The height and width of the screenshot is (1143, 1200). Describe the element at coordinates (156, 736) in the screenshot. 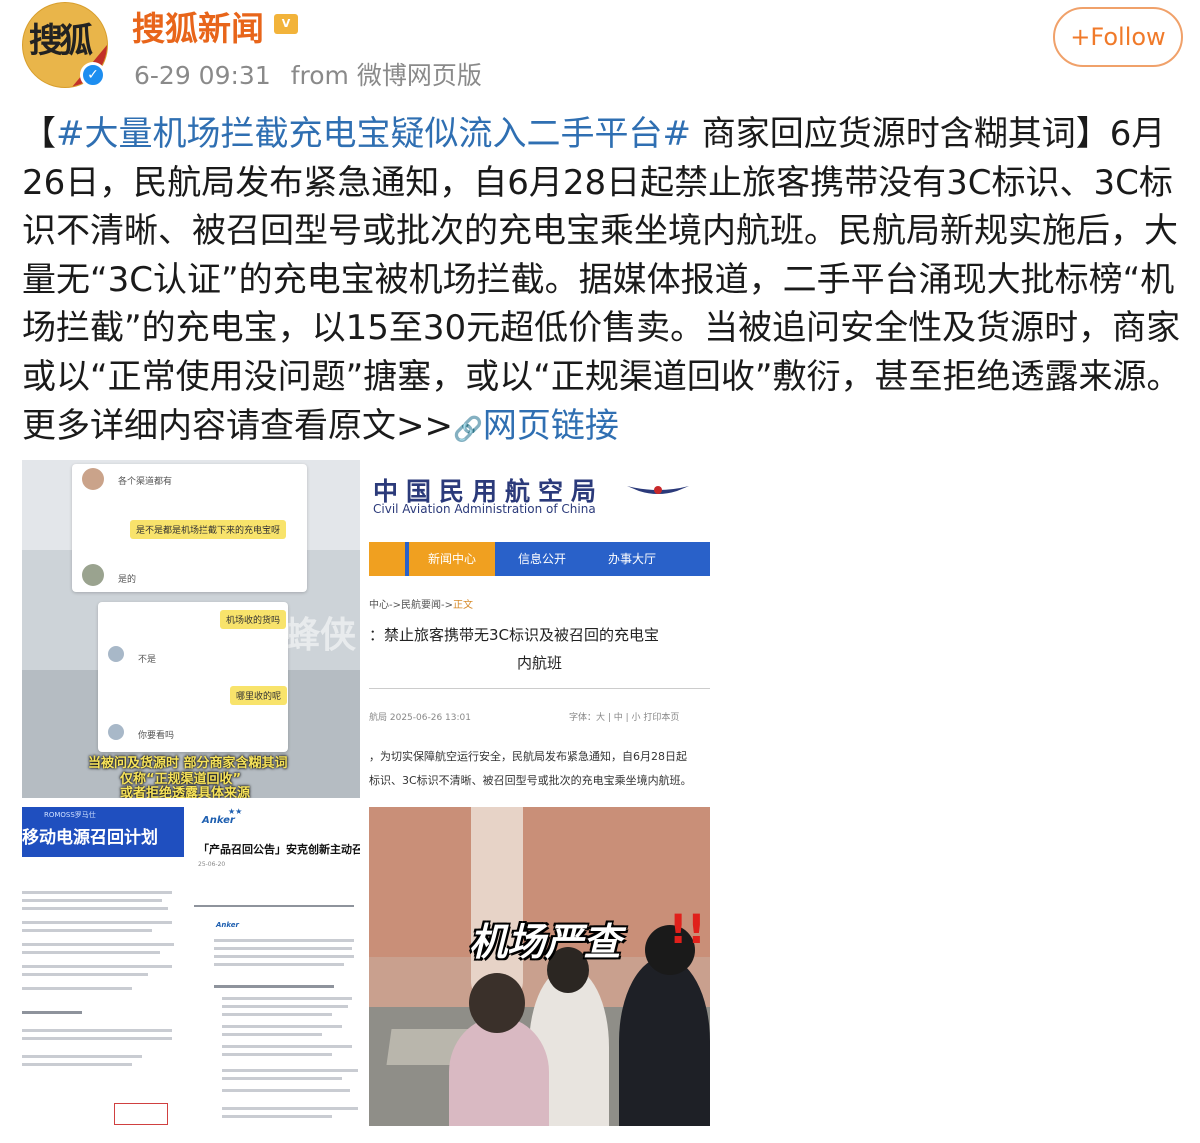

I see `chat-message: 你要看吗` at that location.